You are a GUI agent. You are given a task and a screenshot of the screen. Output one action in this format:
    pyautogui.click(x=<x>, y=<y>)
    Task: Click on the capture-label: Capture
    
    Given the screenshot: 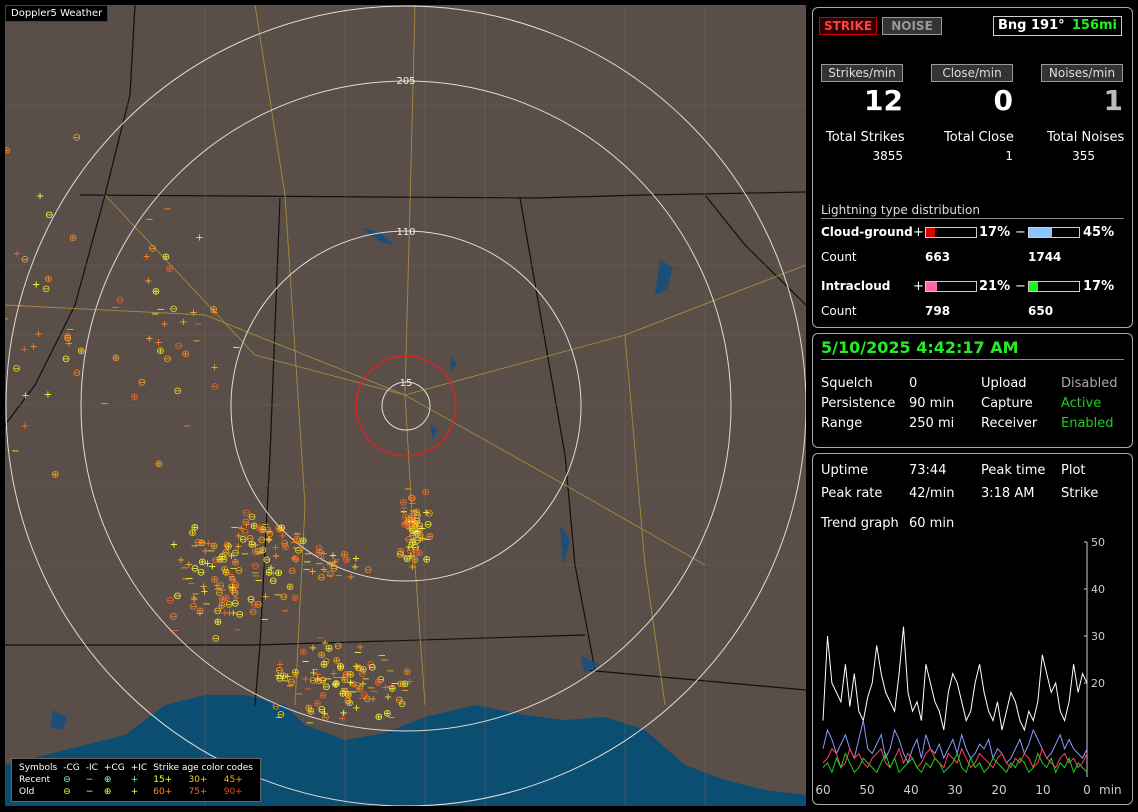 What is the action you would take?
    pyautogui.click(x=1007, y=403)
    